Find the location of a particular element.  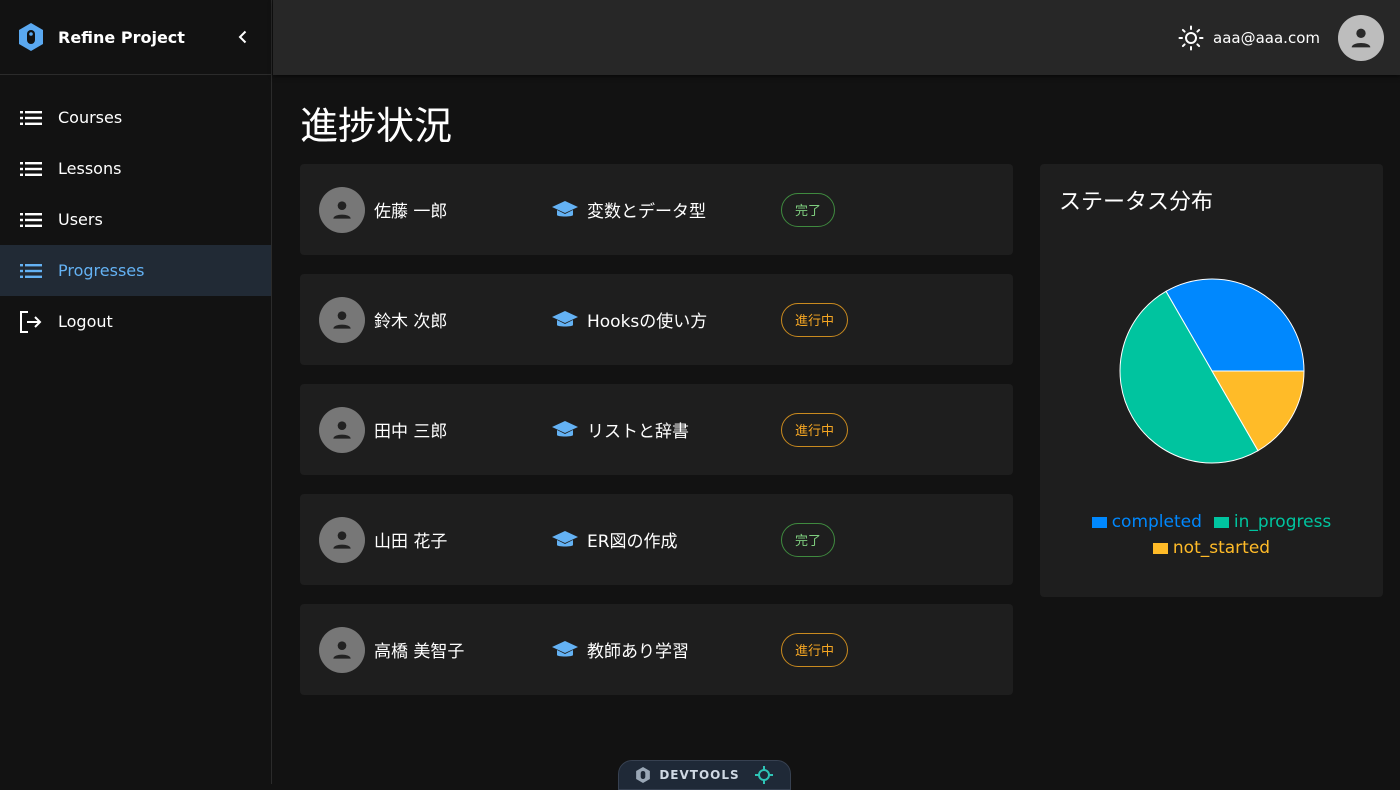

sidebar-item-users: Users is located at coordinates (135, 219).